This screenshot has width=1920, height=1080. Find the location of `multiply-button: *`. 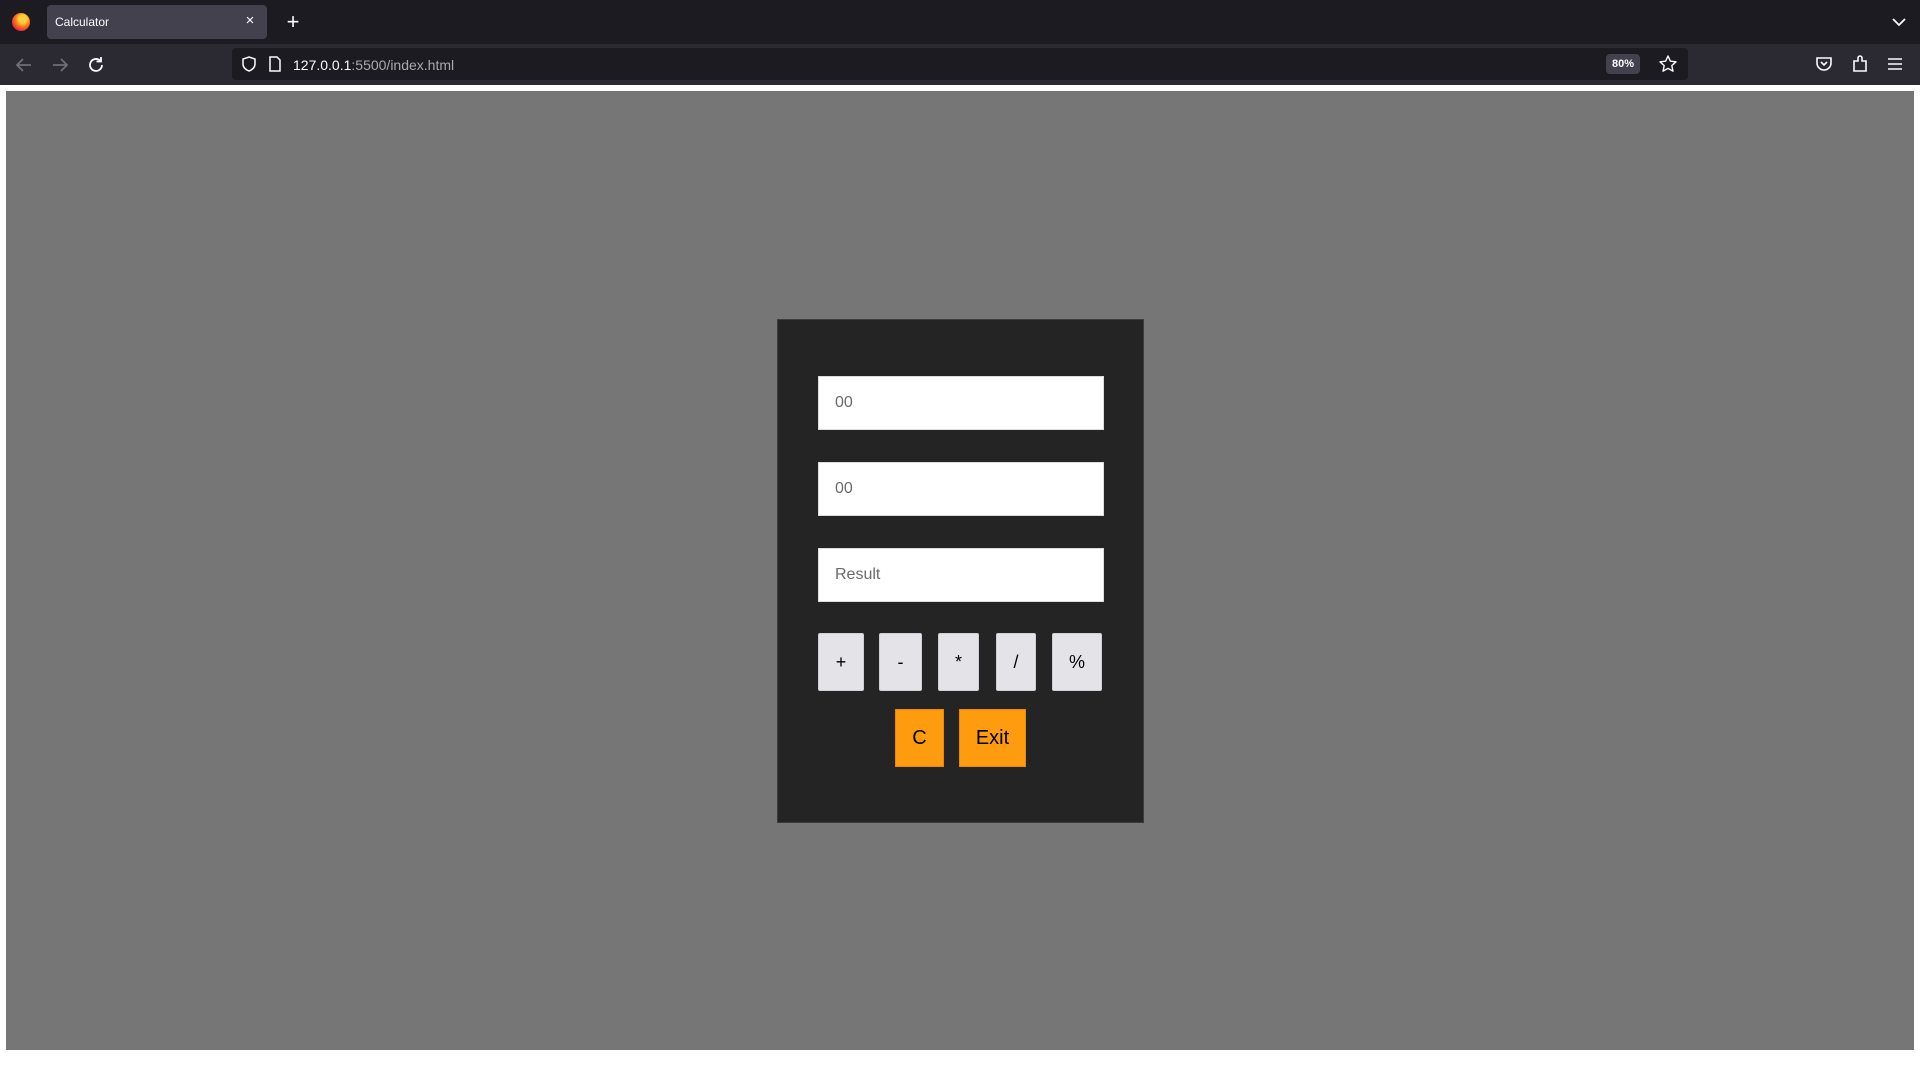

multiply-button: * is located at coordinates (958, 662).